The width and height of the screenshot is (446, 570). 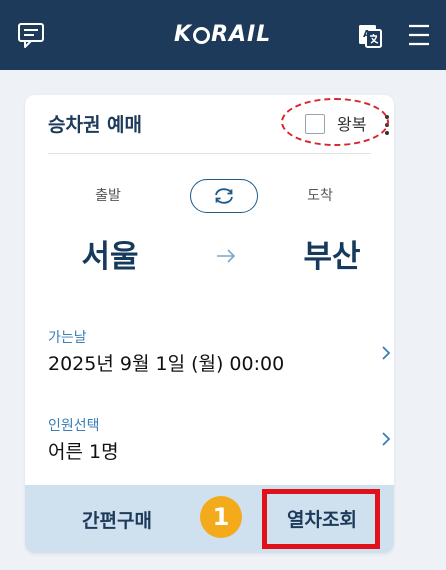 What do you see at coordinates (209, 153) in the screenshot?
I see `divider` at bounding box center [209, 153].